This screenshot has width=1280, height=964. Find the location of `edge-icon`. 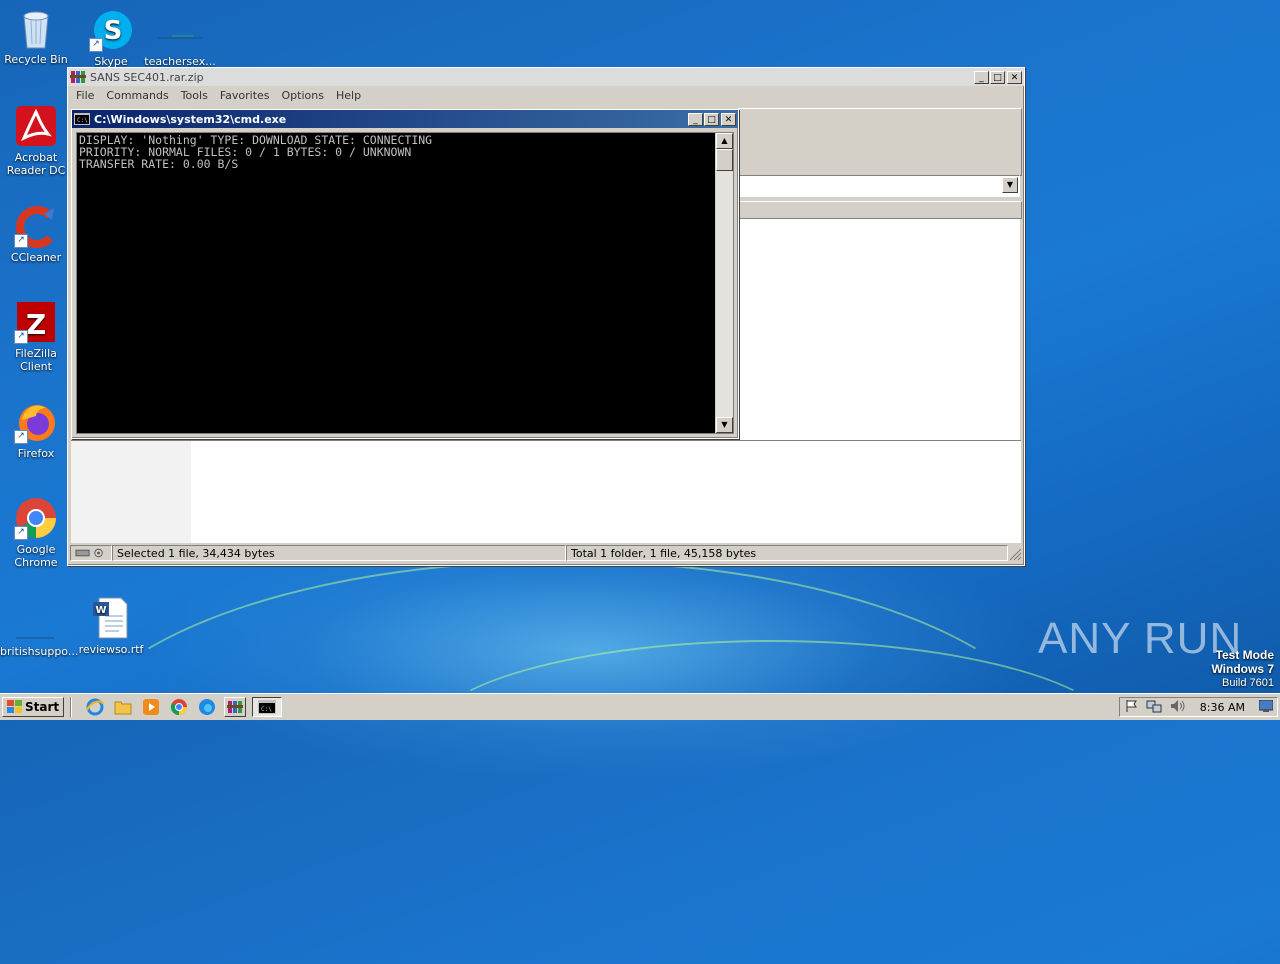

edge-icon is located at coordinates (207, 707).